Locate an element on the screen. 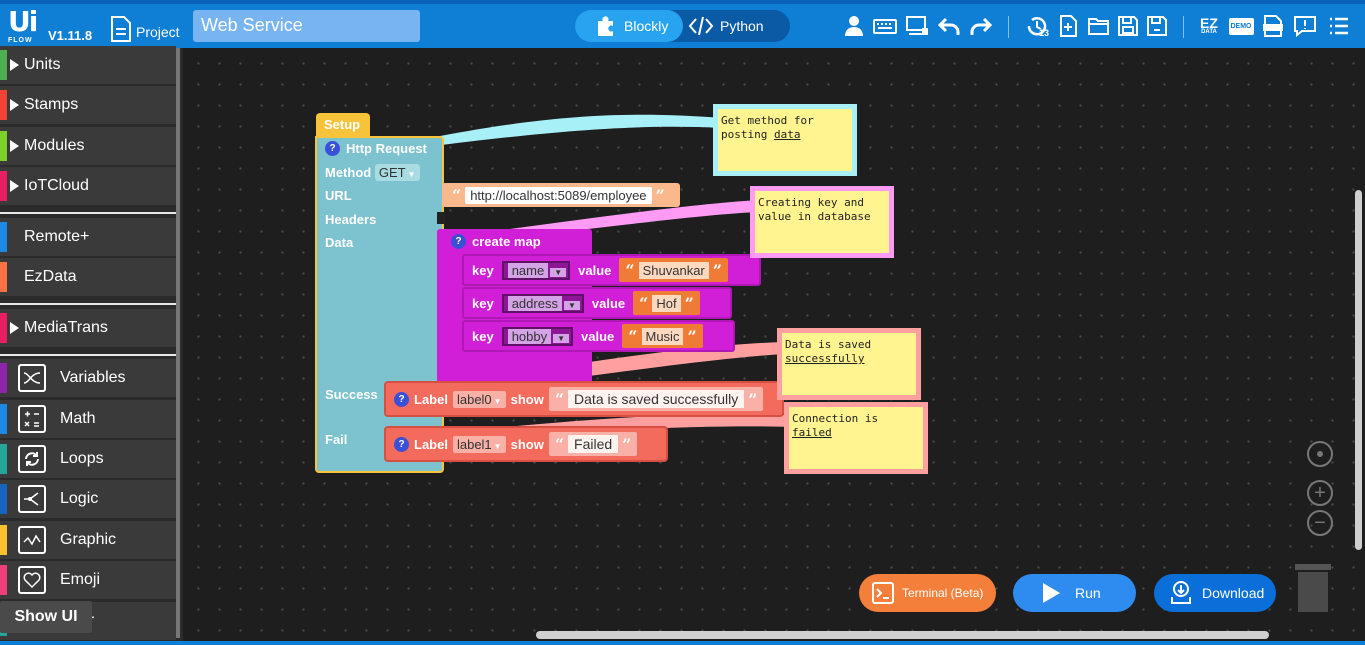 This screenshot has height=645, width=1365. map-pair-row: key name ▼ value “Shuvankar” is located at coordinates (611, 270).